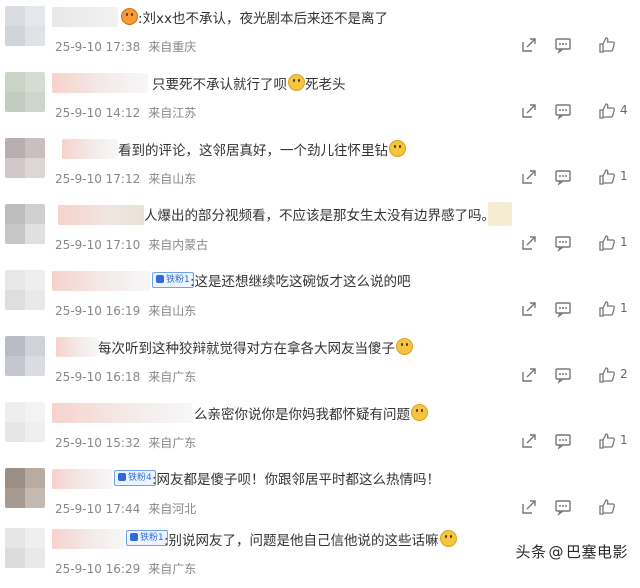 The image size is (640, 588). What do you see at coordinates (320, 33) in the screenshot?
I see `comment-item: :刘xx也不承认，夜光剧本后来还不是离了 25-9-10 17:38 来自重庆` at bounding box center [320, 33].